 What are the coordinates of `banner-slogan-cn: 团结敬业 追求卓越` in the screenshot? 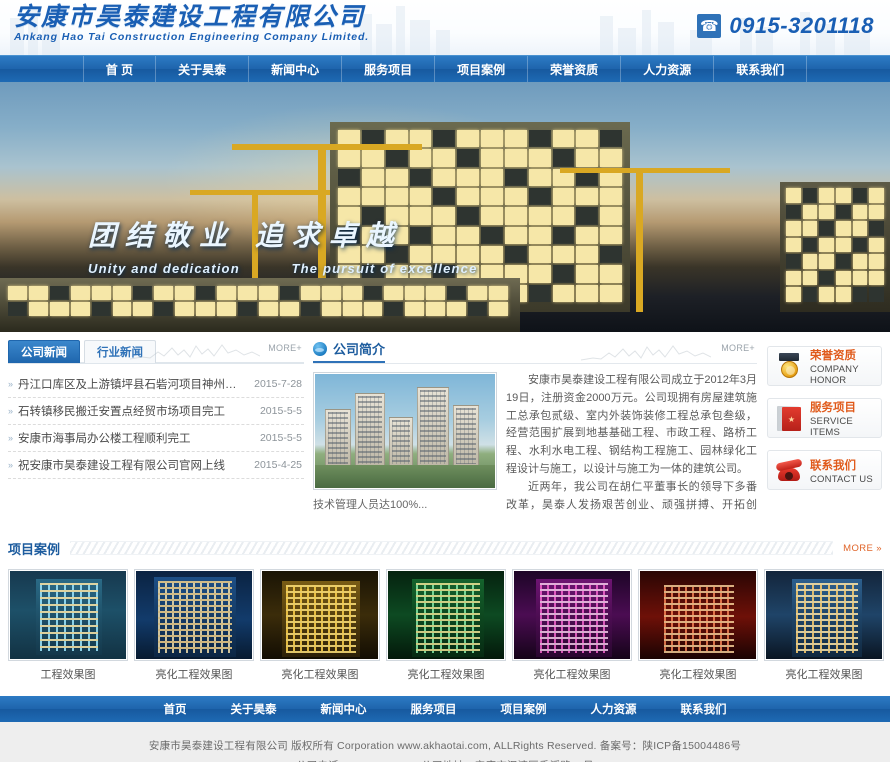 It's located at (245, 235).